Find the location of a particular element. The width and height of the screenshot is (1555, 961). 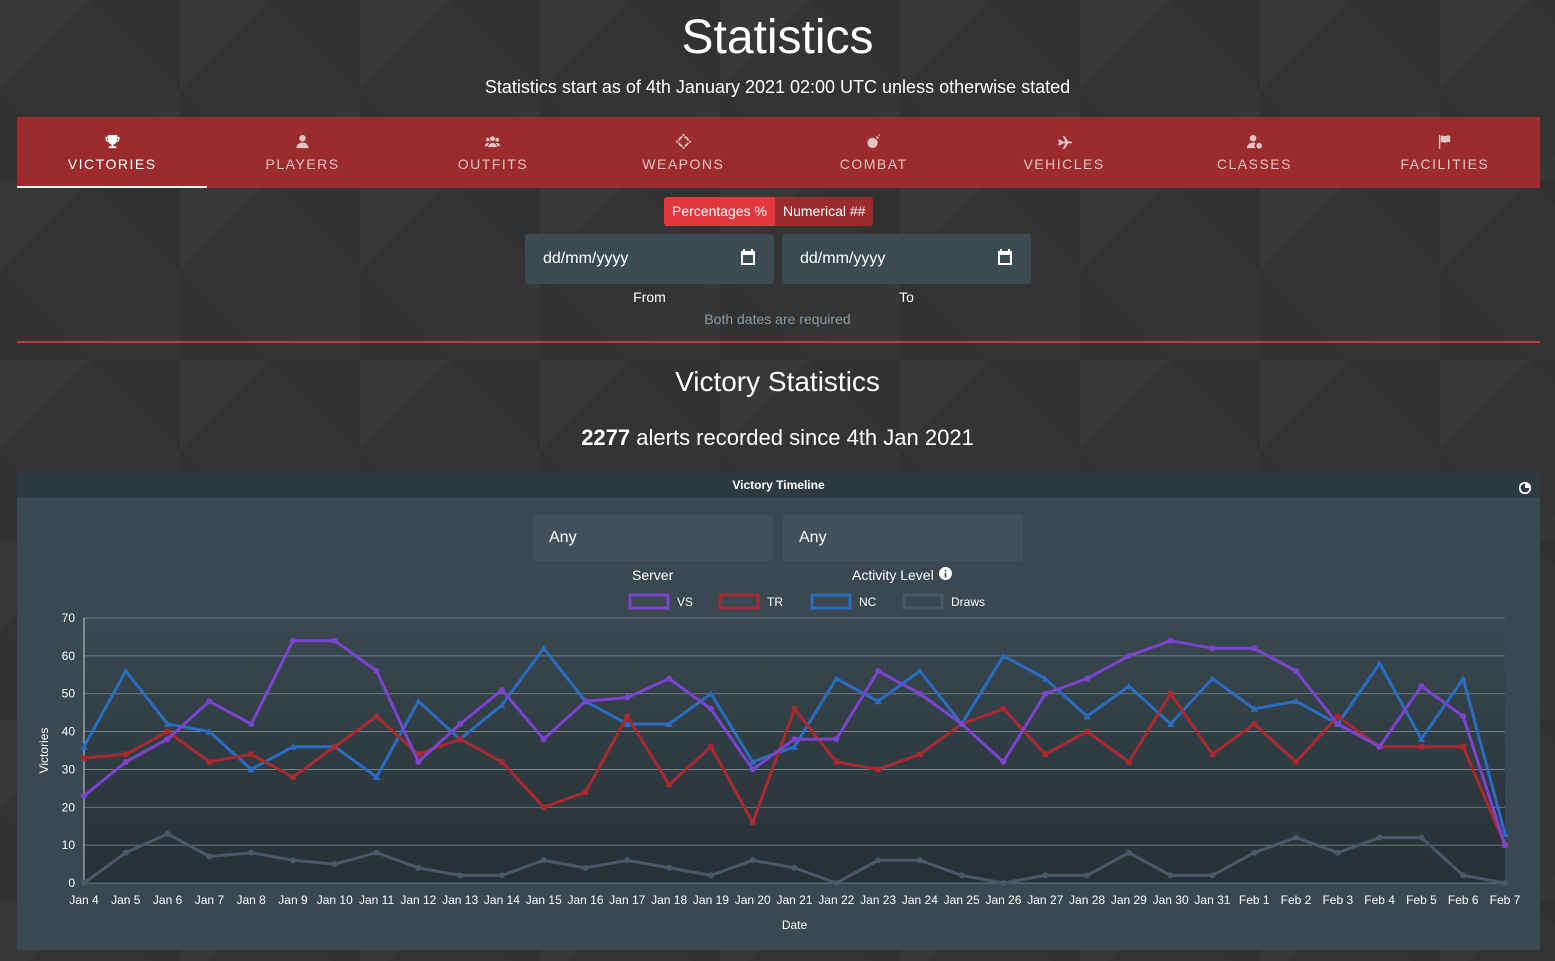

tab-combat: COMBAT is located at coordinates (874, 152).